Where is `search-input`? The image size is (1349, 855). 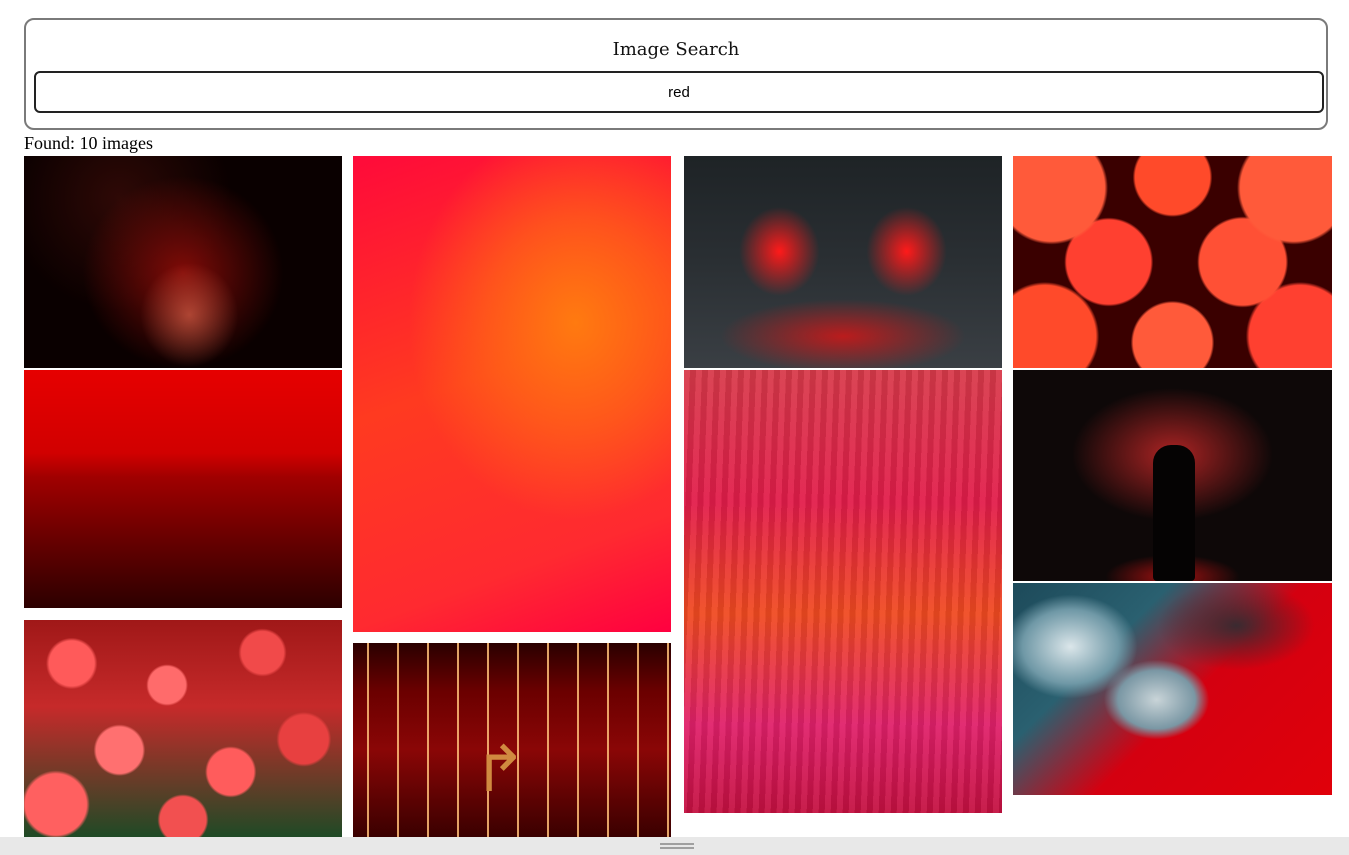 search-input is located at coordinates (679, 92).